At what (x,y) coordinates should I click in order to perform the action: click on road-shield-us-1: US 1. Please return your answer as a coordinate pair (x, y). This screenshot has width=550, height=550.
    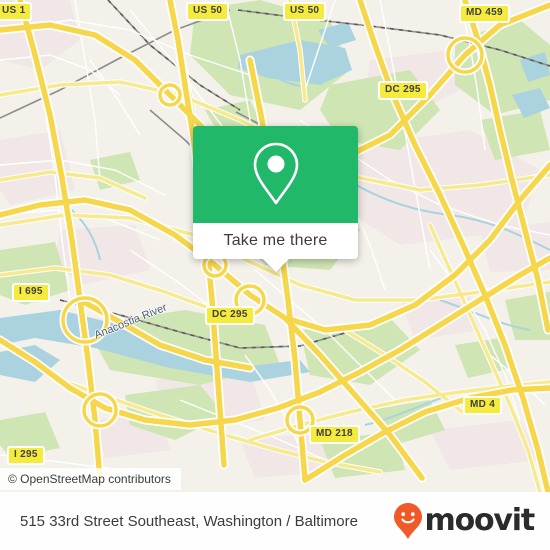
    Looking at the image, I should click on (16, 11).